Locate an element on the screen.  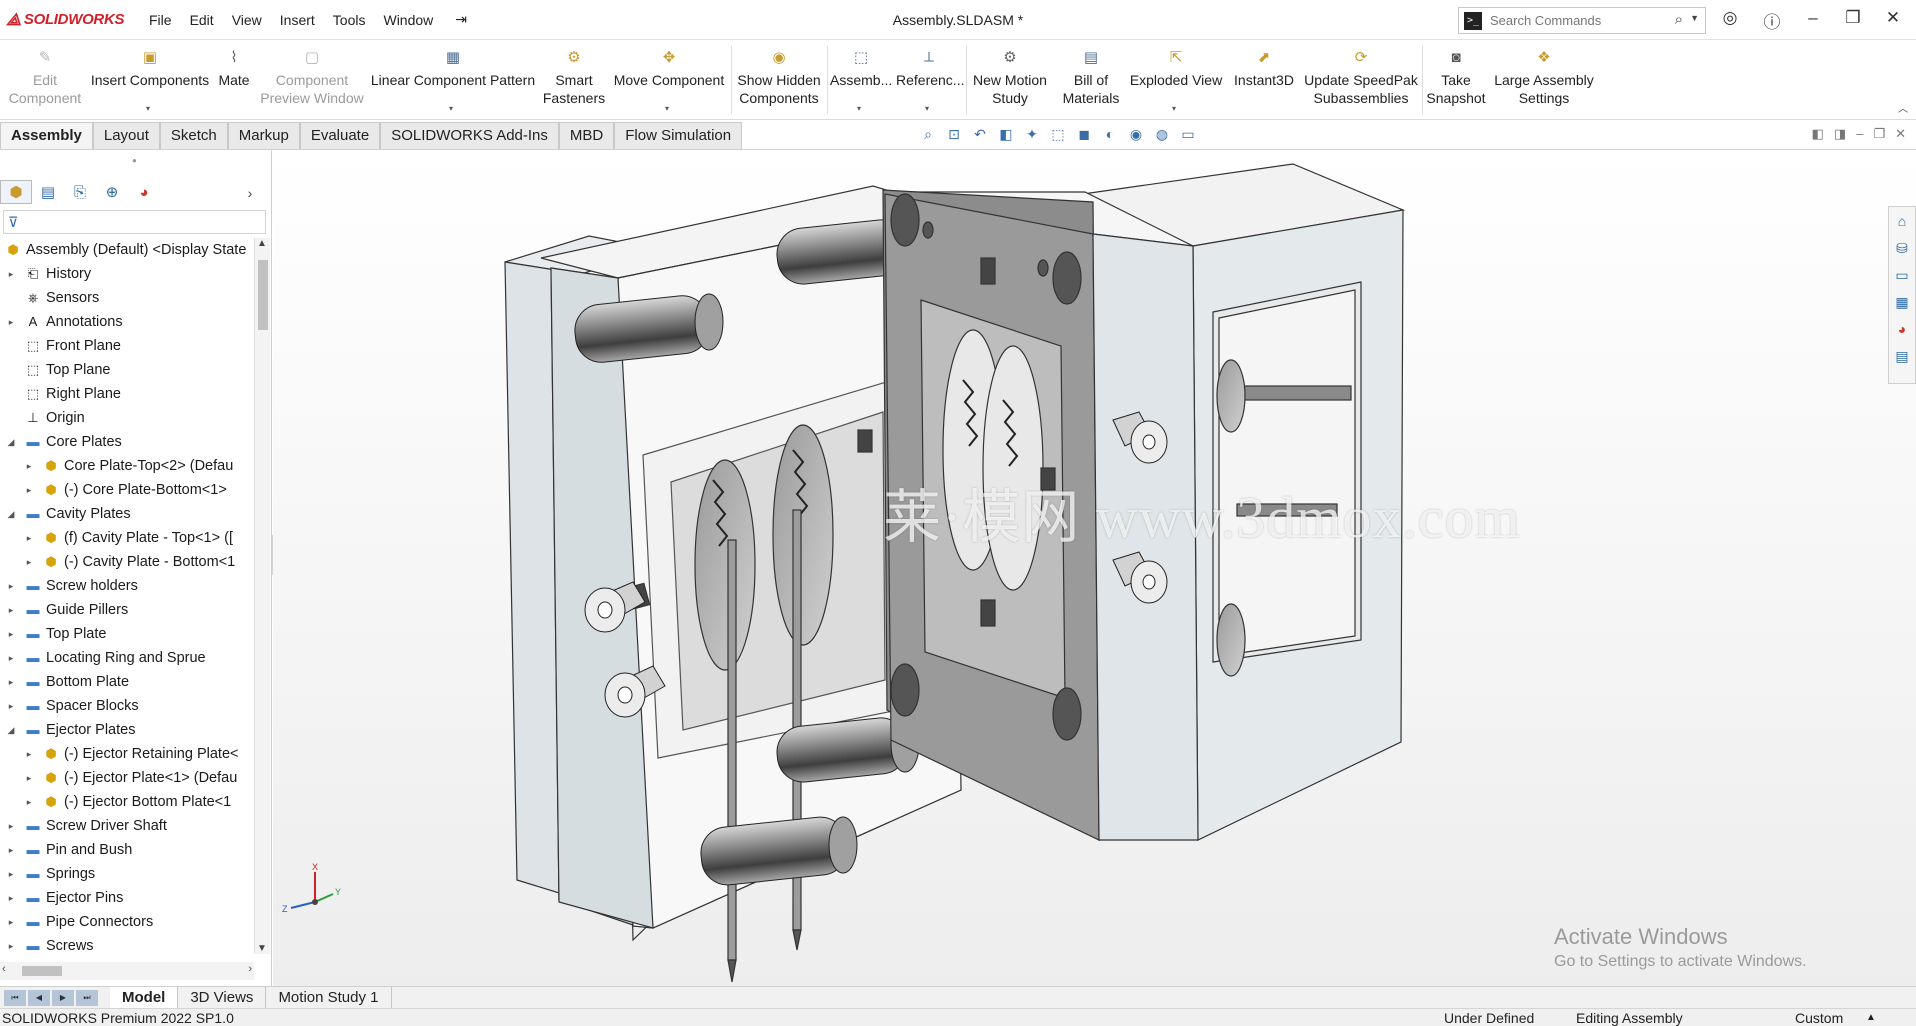
scroll-left-icon: ‹ is located at coordinates (4, 969).